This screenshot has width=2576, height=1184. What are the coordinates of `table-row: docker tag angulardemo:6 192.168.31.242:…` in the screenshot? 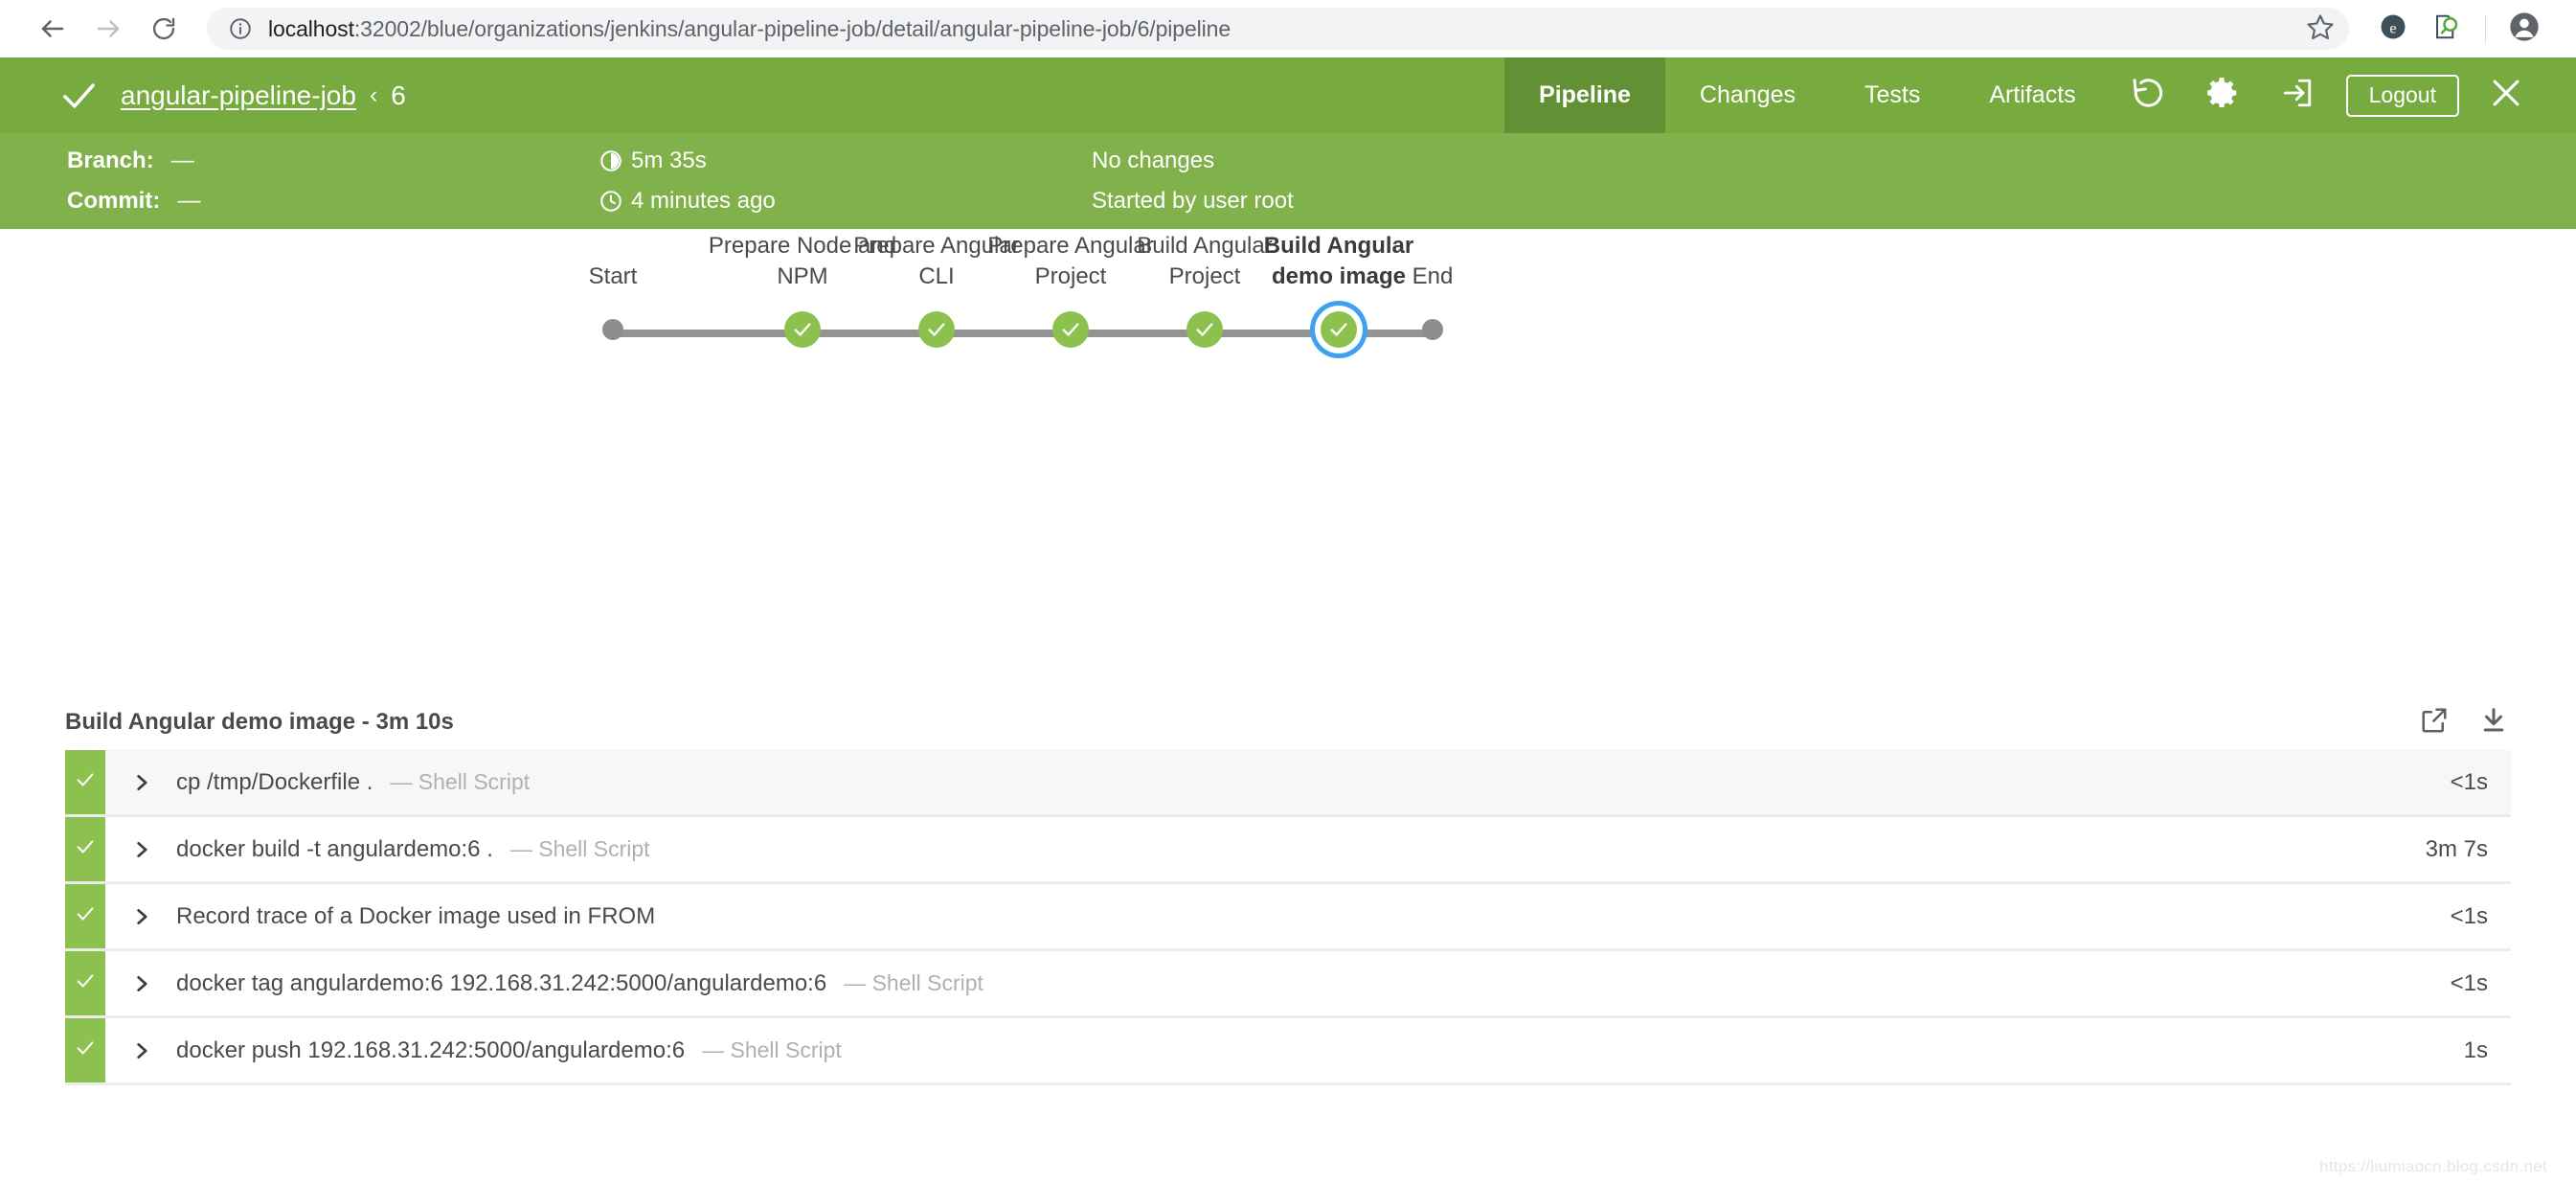 It's located at (1288, 984).